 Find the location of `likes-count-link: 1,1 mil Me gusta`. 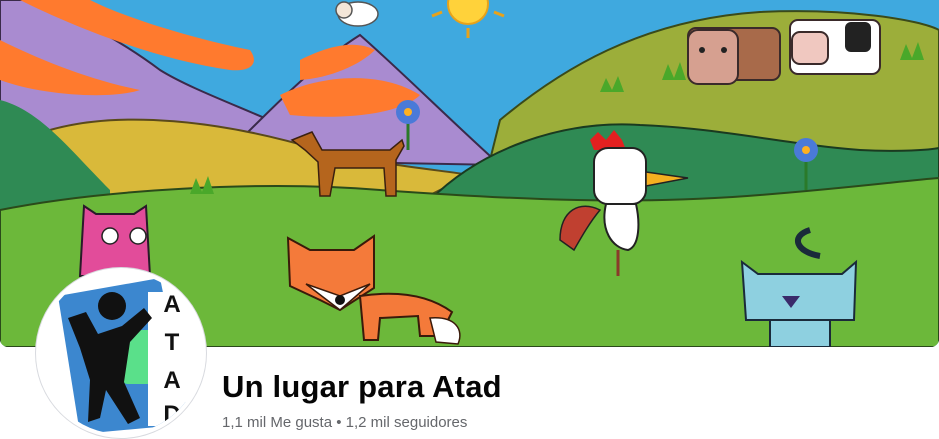

likes-count-link: 1,1 mil Me gusta is located at coordinates (277, 422).